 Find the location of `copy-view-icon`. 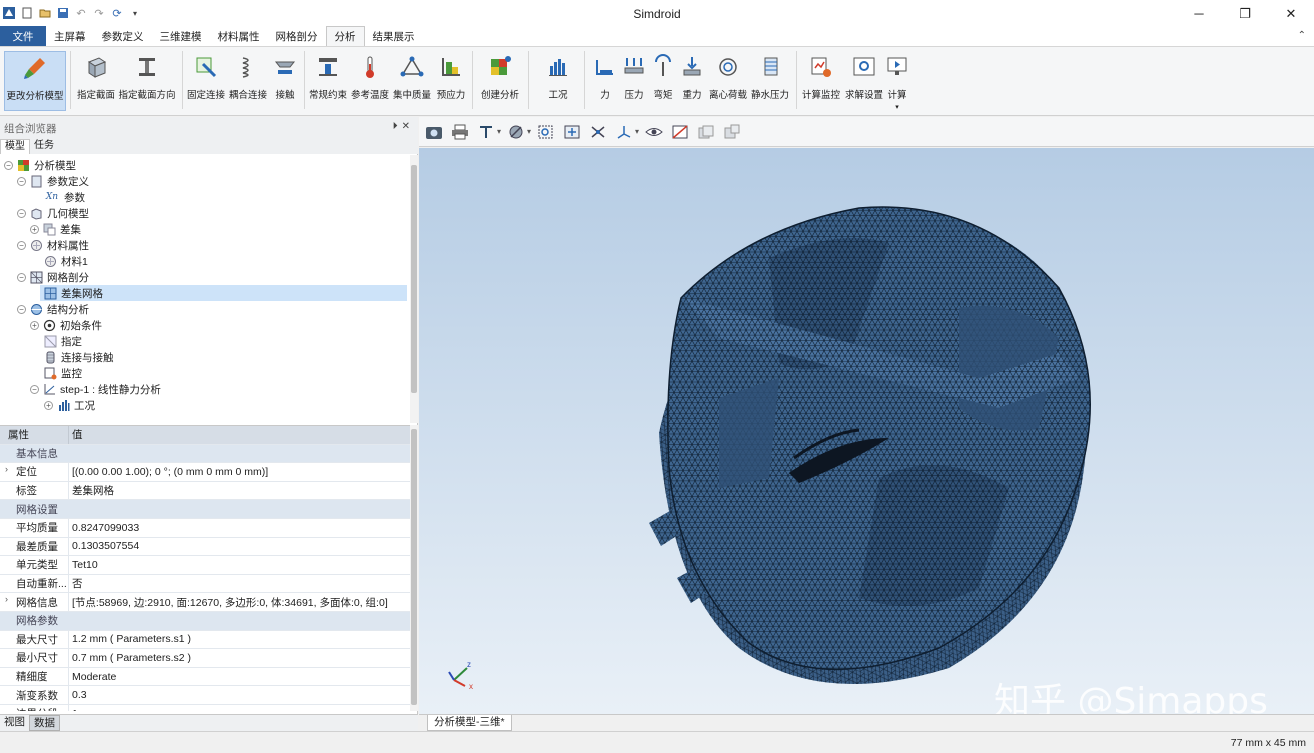

copy-view-icon is located at coordinates (706, 132).